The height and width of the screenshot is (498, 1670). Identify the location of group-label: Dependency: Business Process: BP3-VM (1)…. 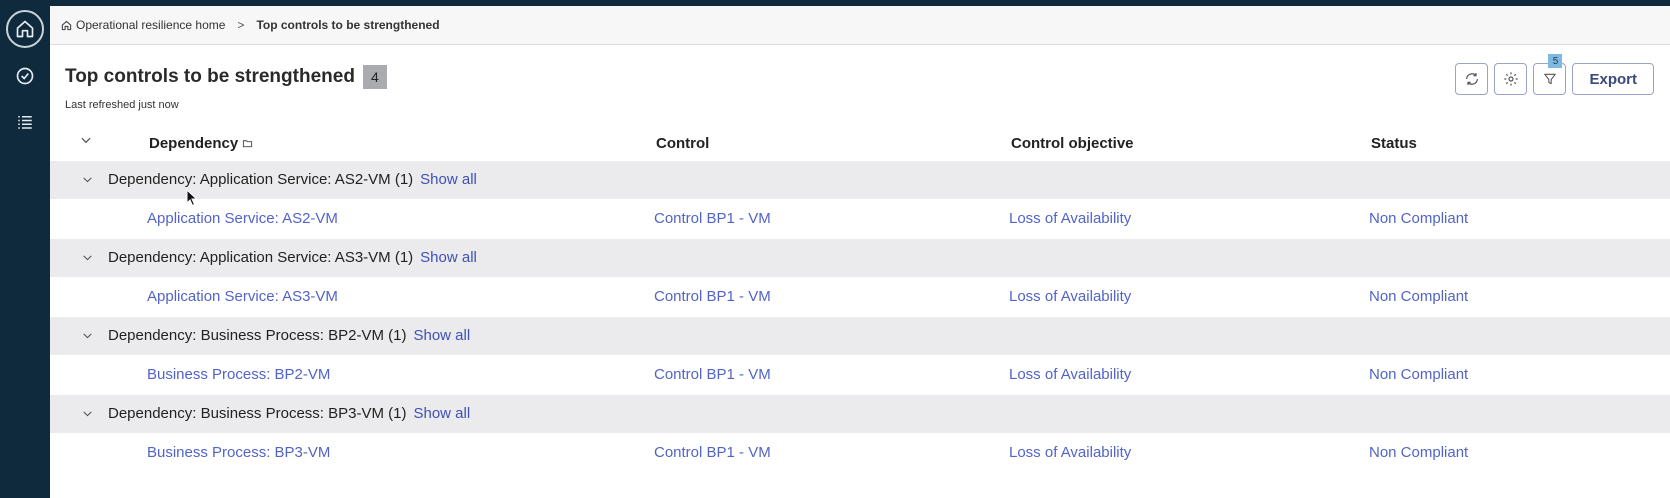
(289, 413).